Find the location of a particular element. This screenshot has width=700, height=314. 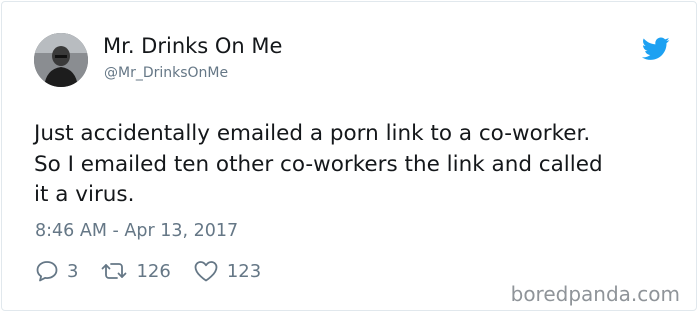

boredpanda-watermark: boredpanda.com is located at coordinates (595, 294).